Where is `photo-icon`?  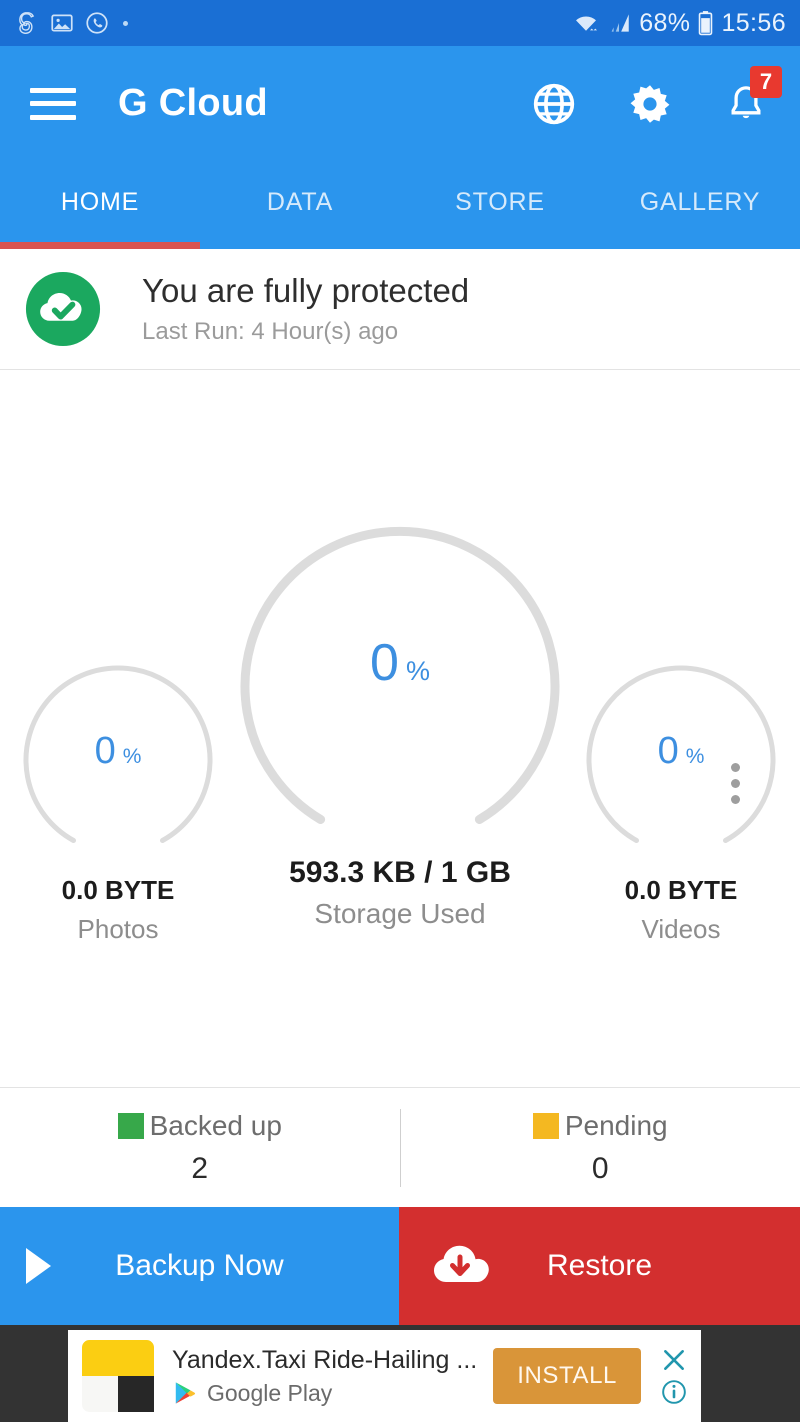
photo-icon is located at coordinates (62, 23).